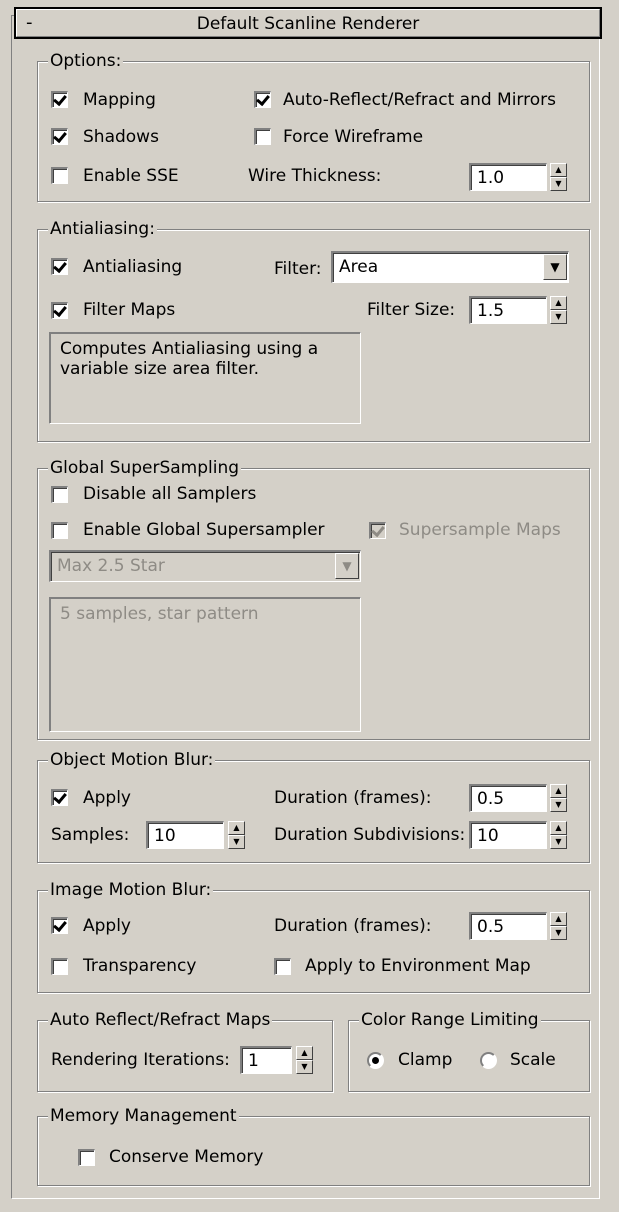 This screenshot has height=1212, width=619. What do you see at coordinates (186, 1157) in the screenshot?
I see `conserve-memory-label: Conserve Memory` at bounding box center [186, 1157].